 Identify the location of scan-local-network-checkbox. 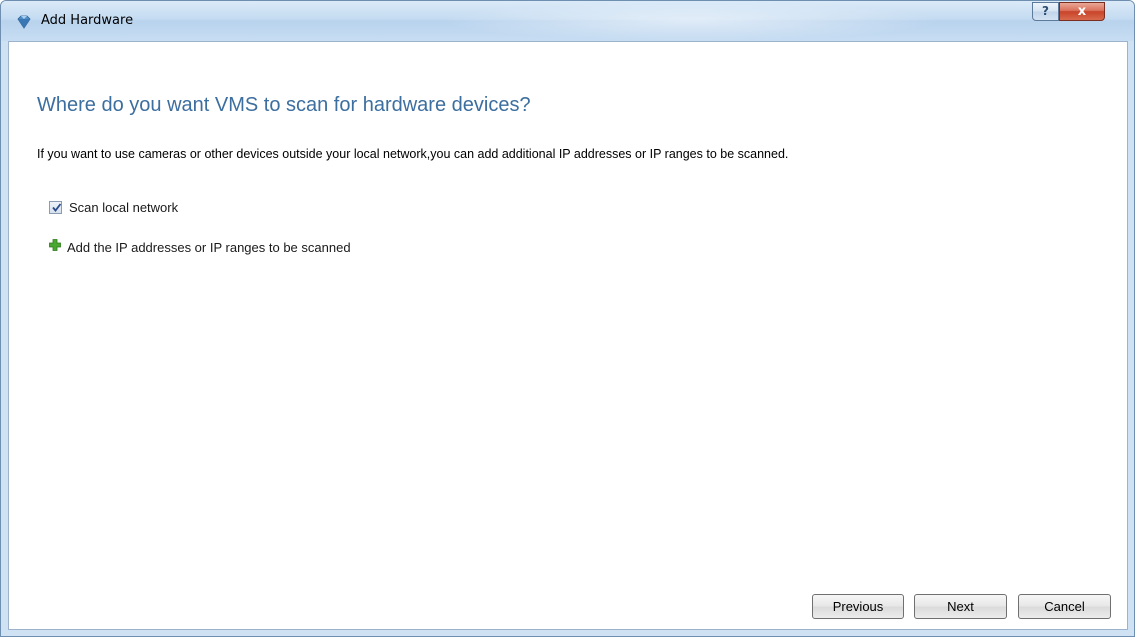
(55, 207).